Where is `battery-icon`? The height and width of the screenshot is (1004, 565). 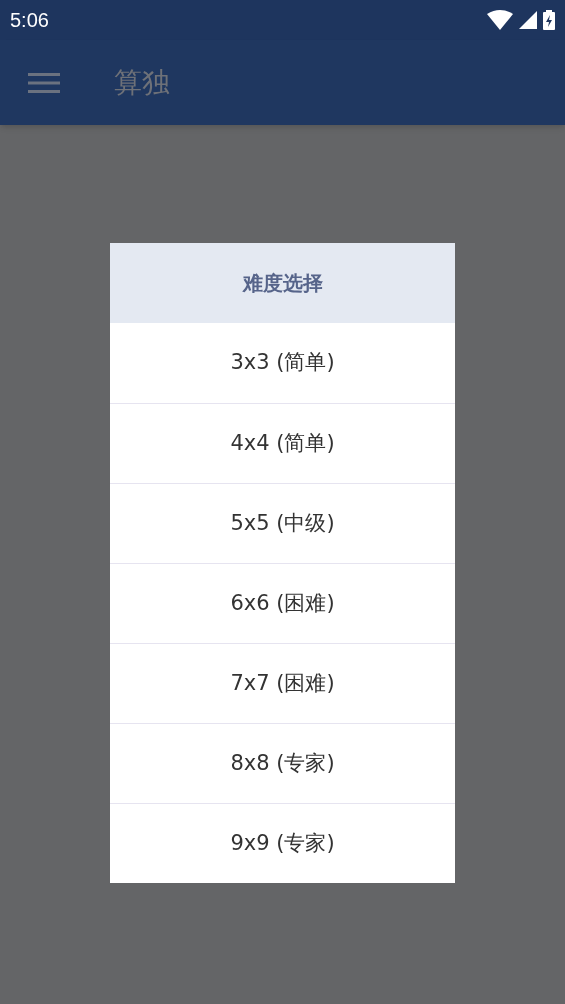
battery-icon is located at coordinates (549, 20).